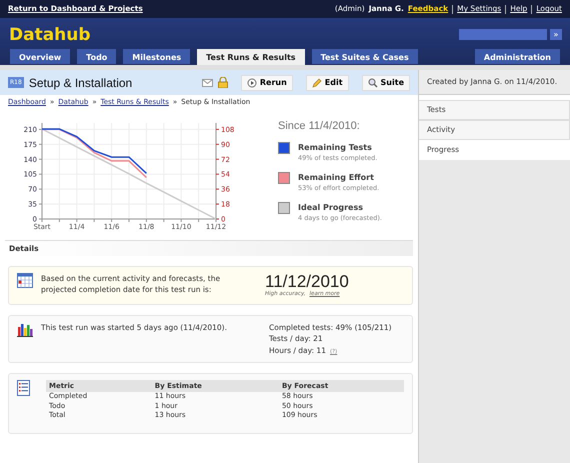 The height and width of the screenshot is (463, 570). What do you see at coordinates (25, 329) in the screenshot?
I see `bar-chart-icon` at bounding box center [25, 329].